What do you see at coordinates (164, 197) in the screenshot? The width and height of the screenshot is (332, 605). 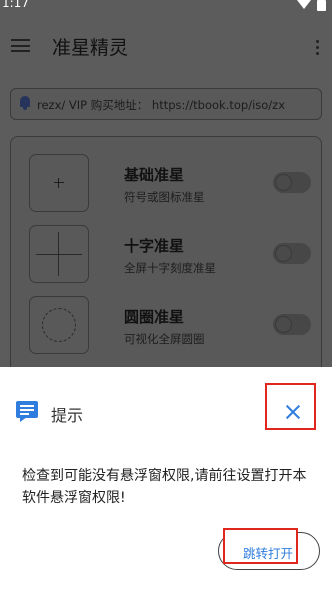 I see `crosshair-subtitle: 符号或图标准星` at bounding box center [164, 197].